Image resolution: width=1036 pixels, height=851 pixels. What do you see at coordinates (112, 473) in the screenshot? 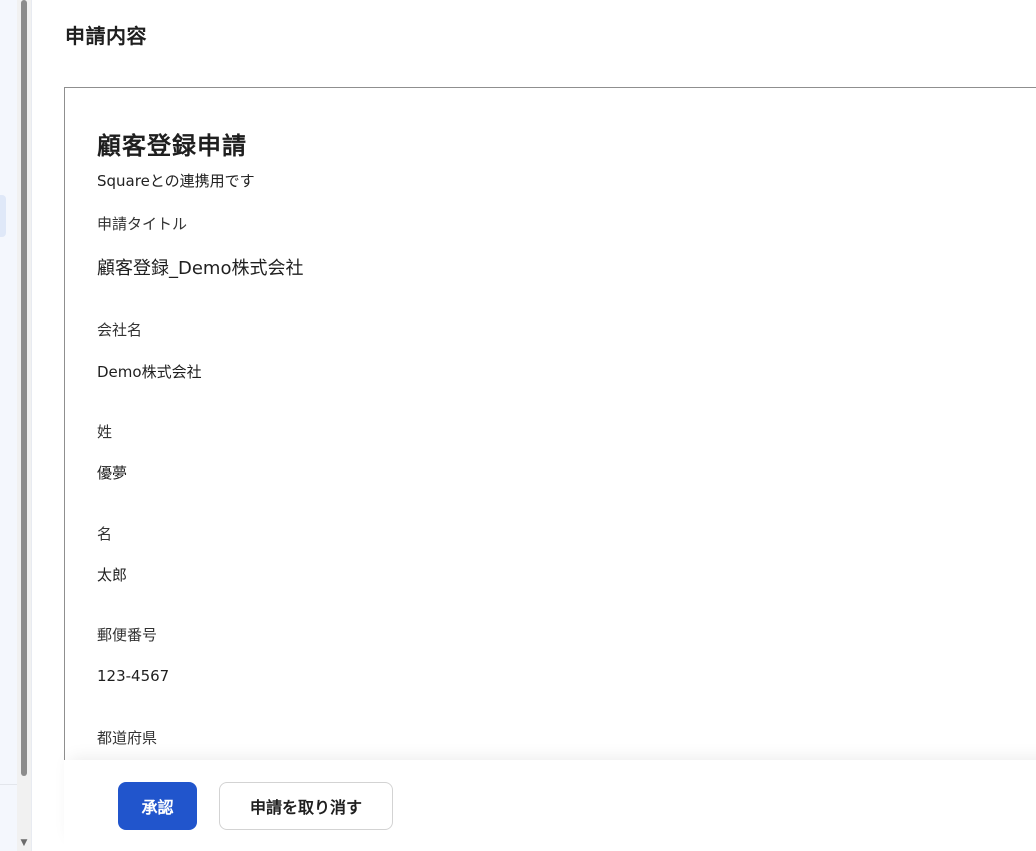
I see `field-value-last-name: 優夢` at bounding box center [112, 473].